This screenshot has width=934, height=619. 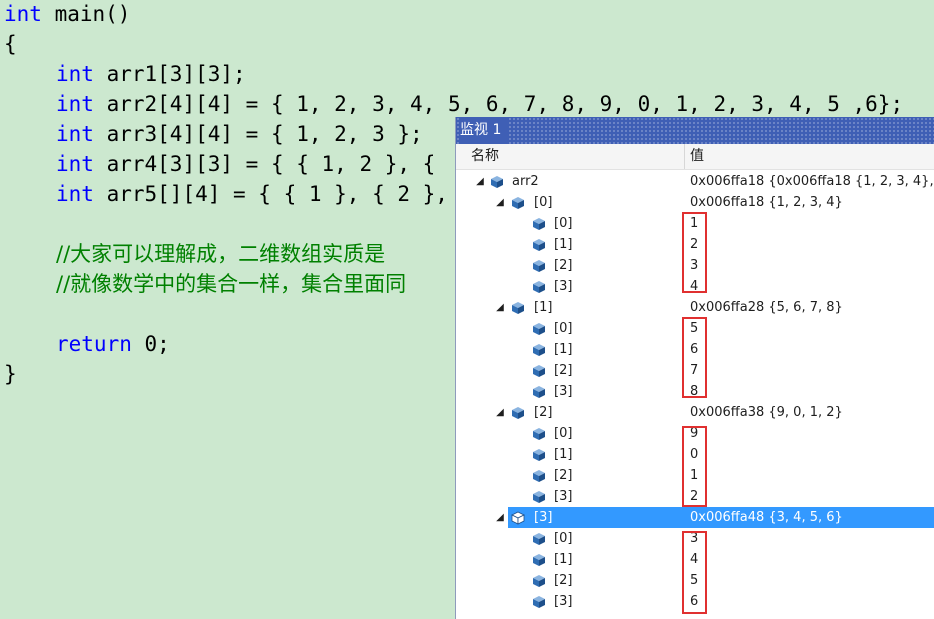 What do you see at coordinates (525, 181) in the screenshot?
I see `watch-item-name: arr2` at bounding box center [525, 181].